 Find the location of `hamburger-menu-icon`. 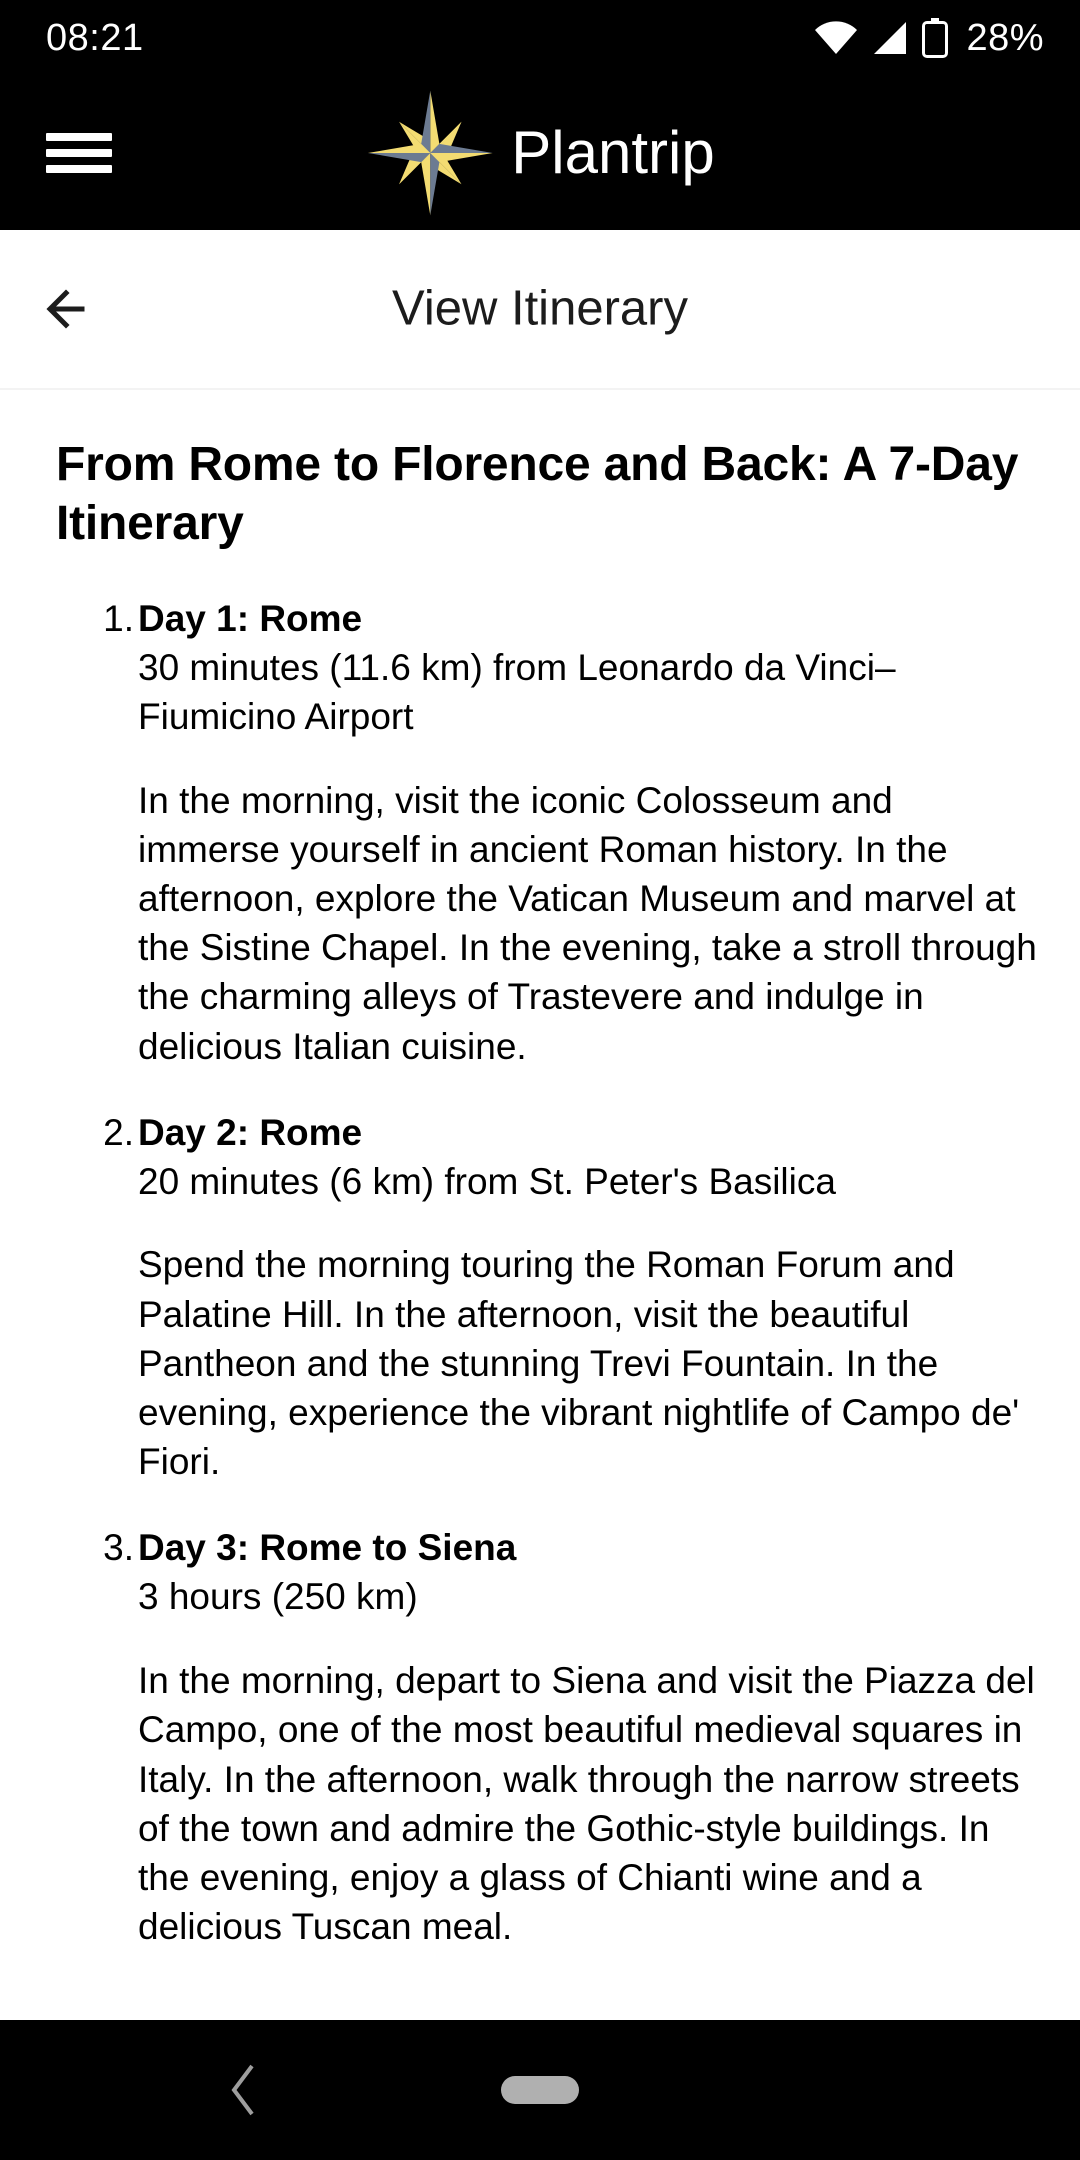

hamburger-menu-icon is located at coordinates (79, 153).